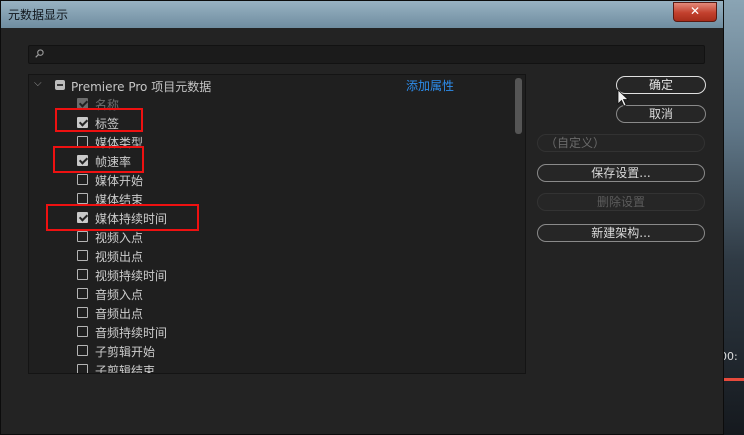 This screenshot has height=435, width=744. What do you see at coordinates (661, 114) in the screenshot?
I see `cancel-button: 取消` at bounding box center [661, 114].